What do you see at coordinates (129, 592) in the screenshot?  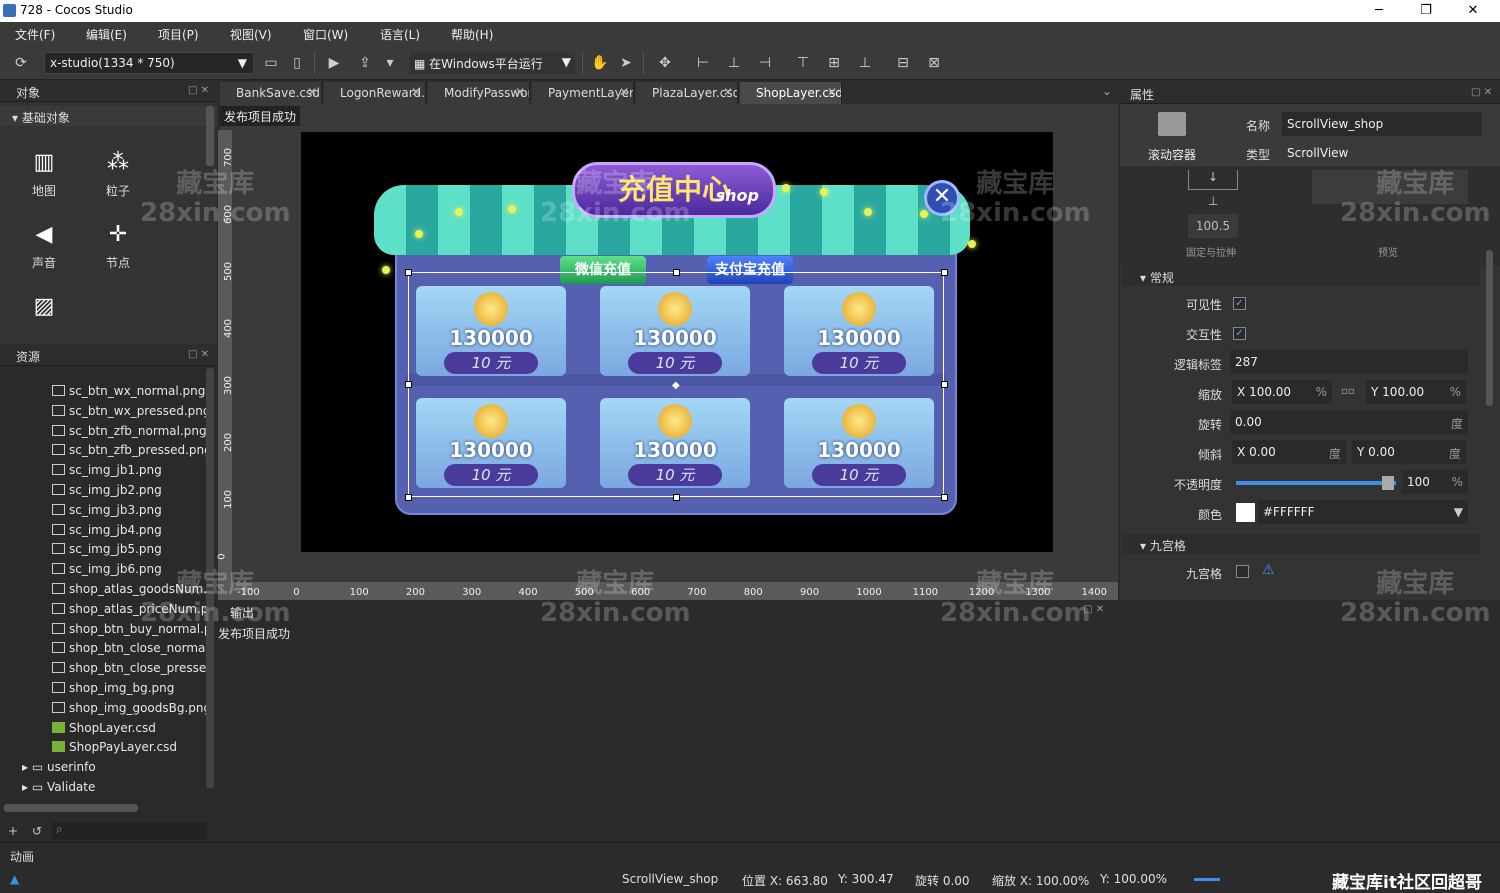 I see `resource-file-item: shop_atlas_goodsNum.png` at bounding box center [129, 592].